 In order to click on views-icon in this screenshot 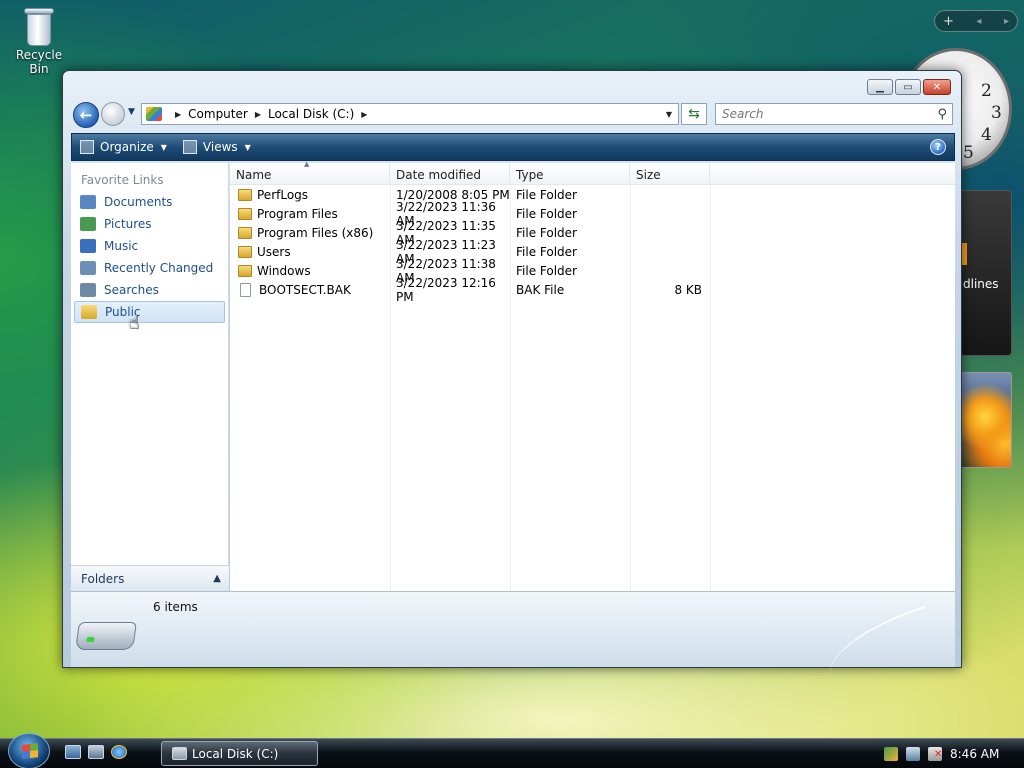, I will do `click(189, 147)`.